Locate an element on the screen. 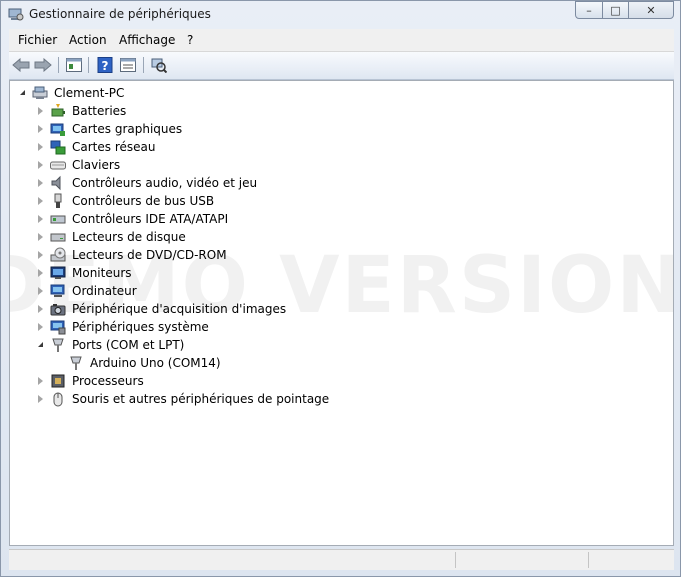 The image size is (681, 577). tree-category: Moniteurs is located at coordinates (330, 273).